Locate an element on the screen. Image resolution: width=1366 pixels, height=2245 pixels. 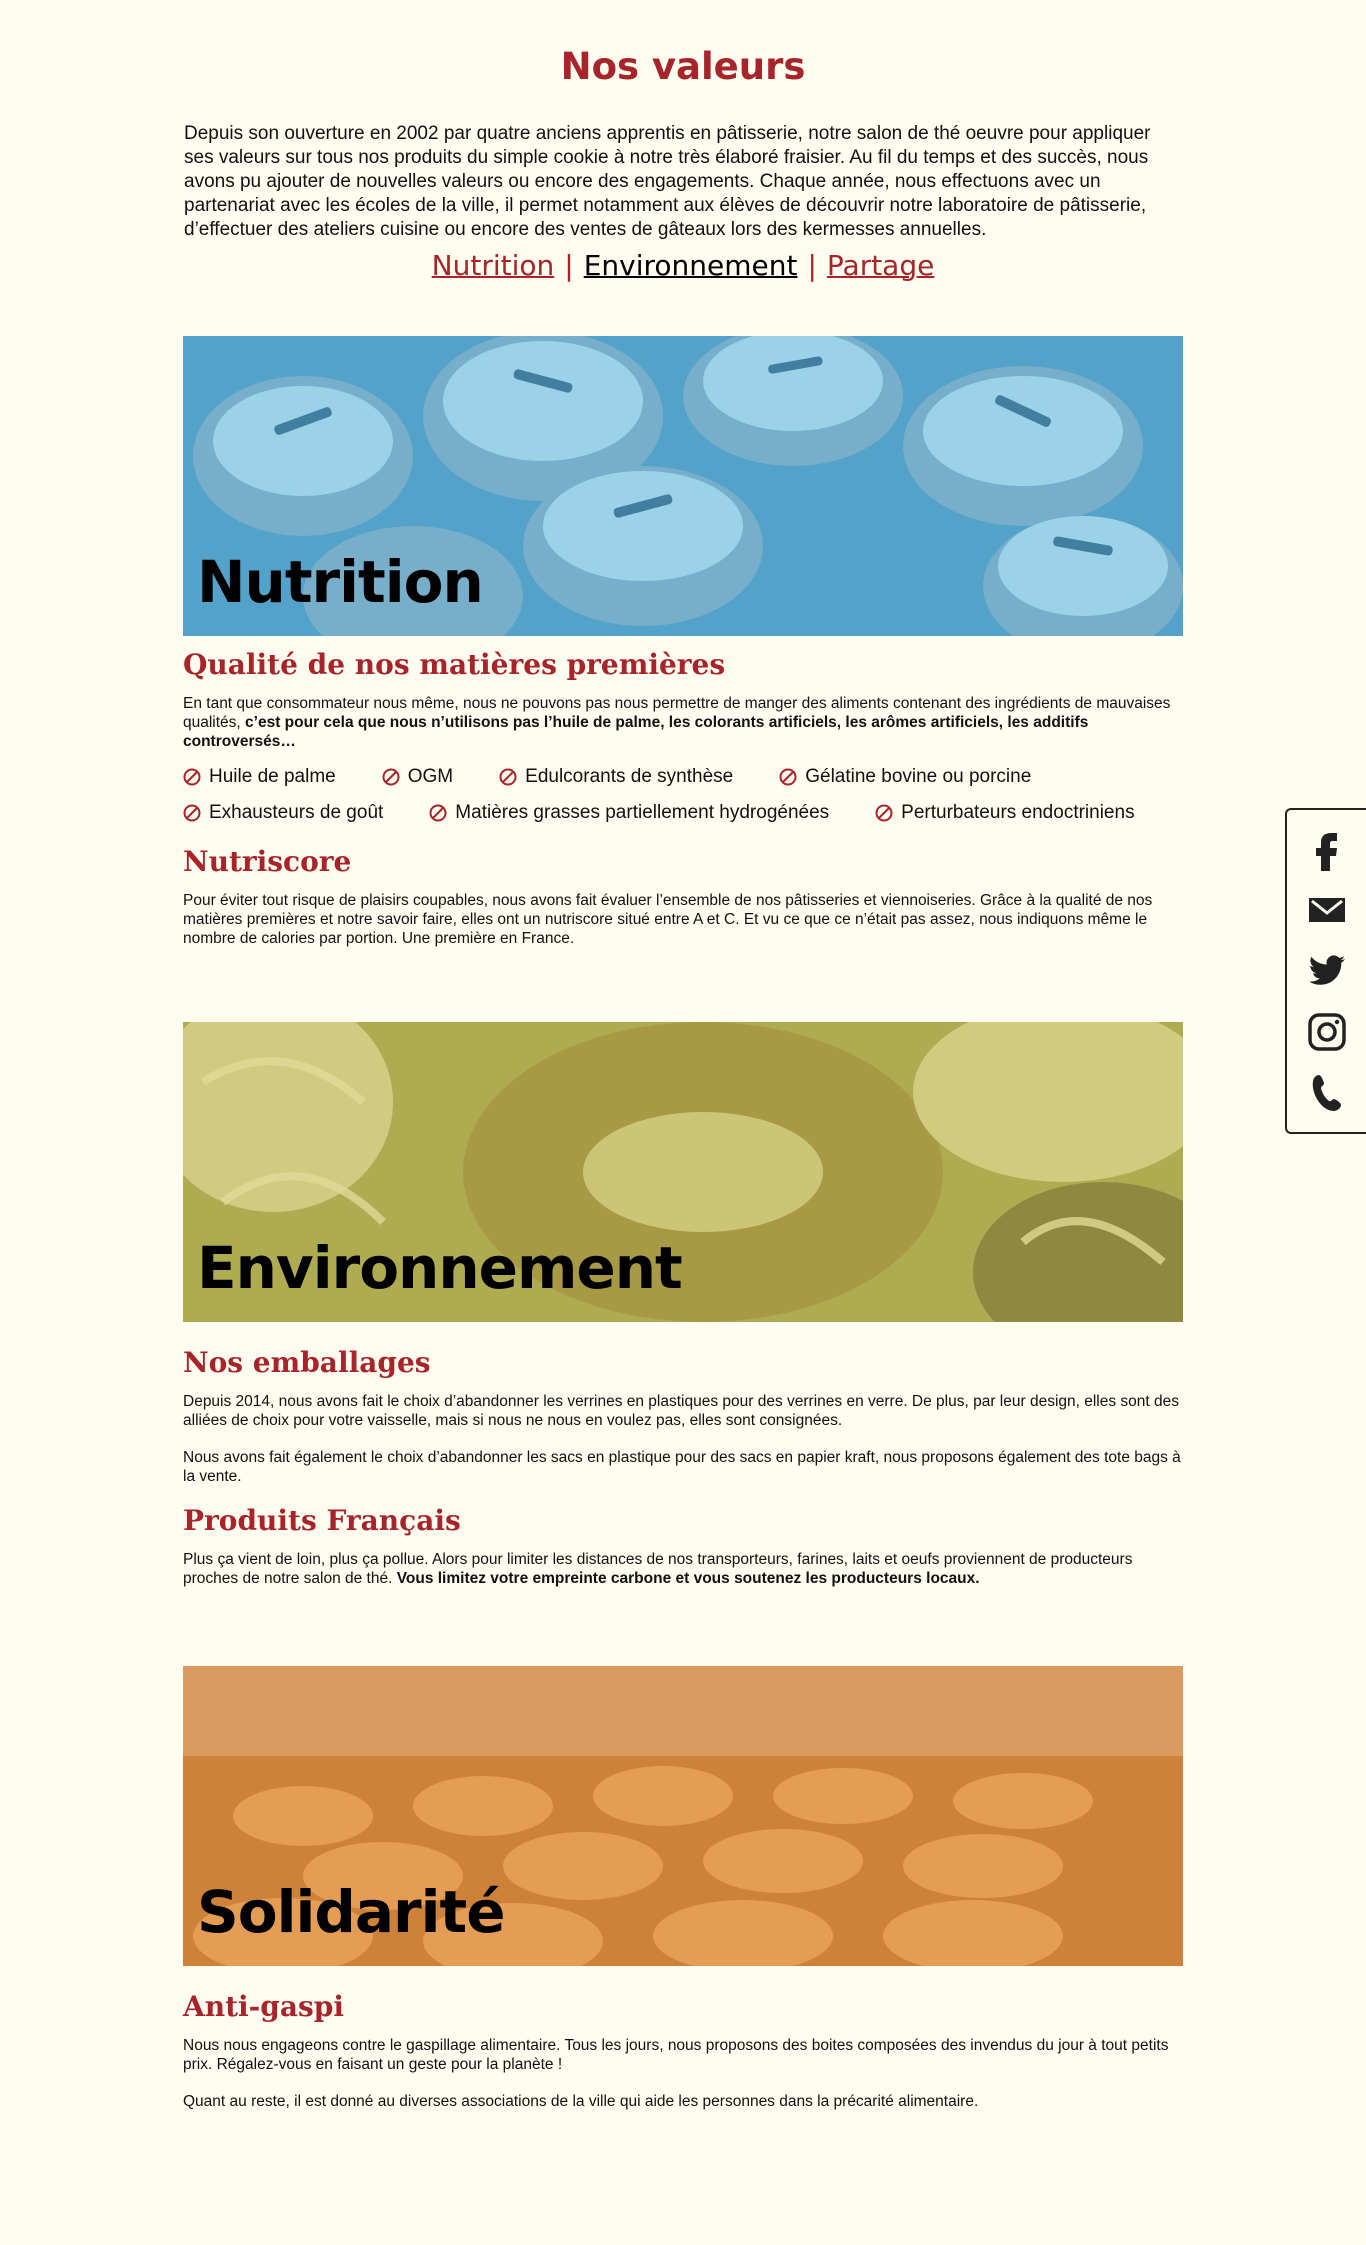
banned-item: Exhausteurs de goût is located at coordinates (283, 813).